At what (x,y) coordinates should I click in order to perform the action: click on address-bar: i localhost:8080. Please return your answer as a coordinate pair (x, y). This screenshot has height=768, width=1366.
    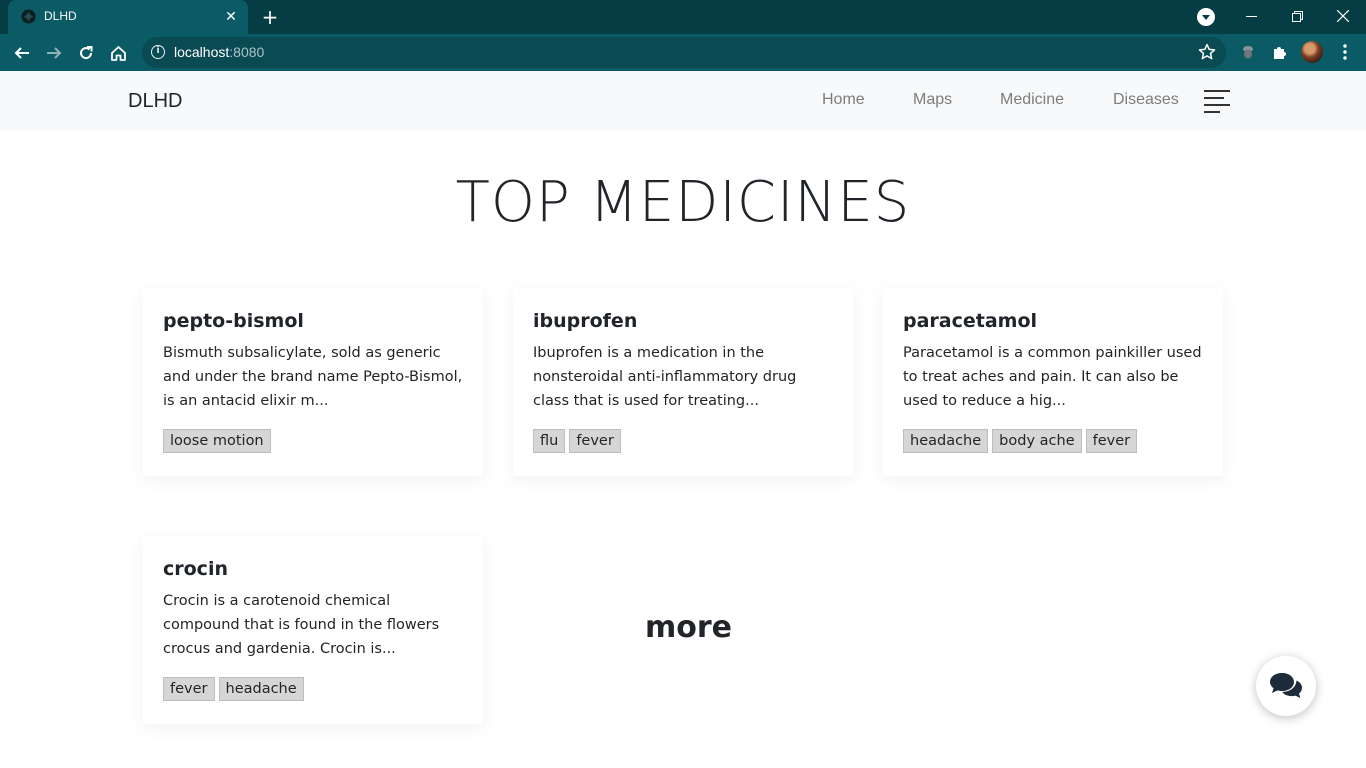
    Looking at the image, I should click on (684, 52).